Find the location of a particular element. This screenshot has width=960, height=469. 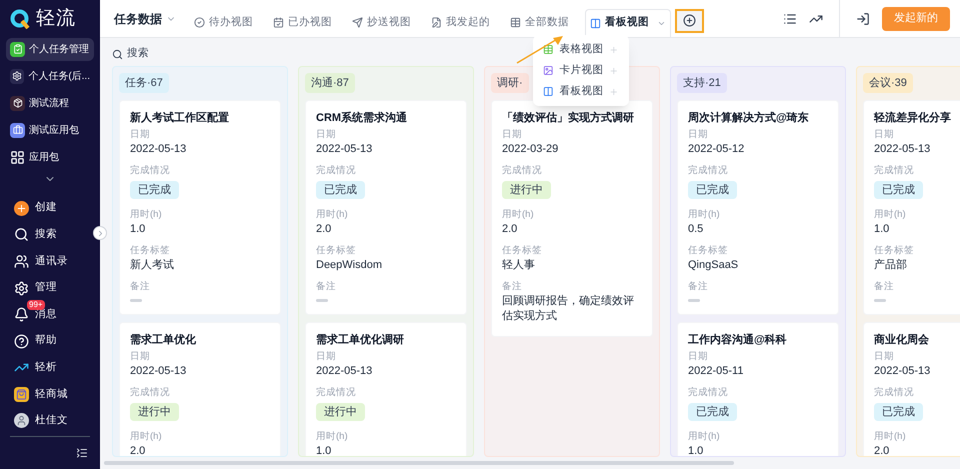

add-icon is located at coordinates (689, 20).